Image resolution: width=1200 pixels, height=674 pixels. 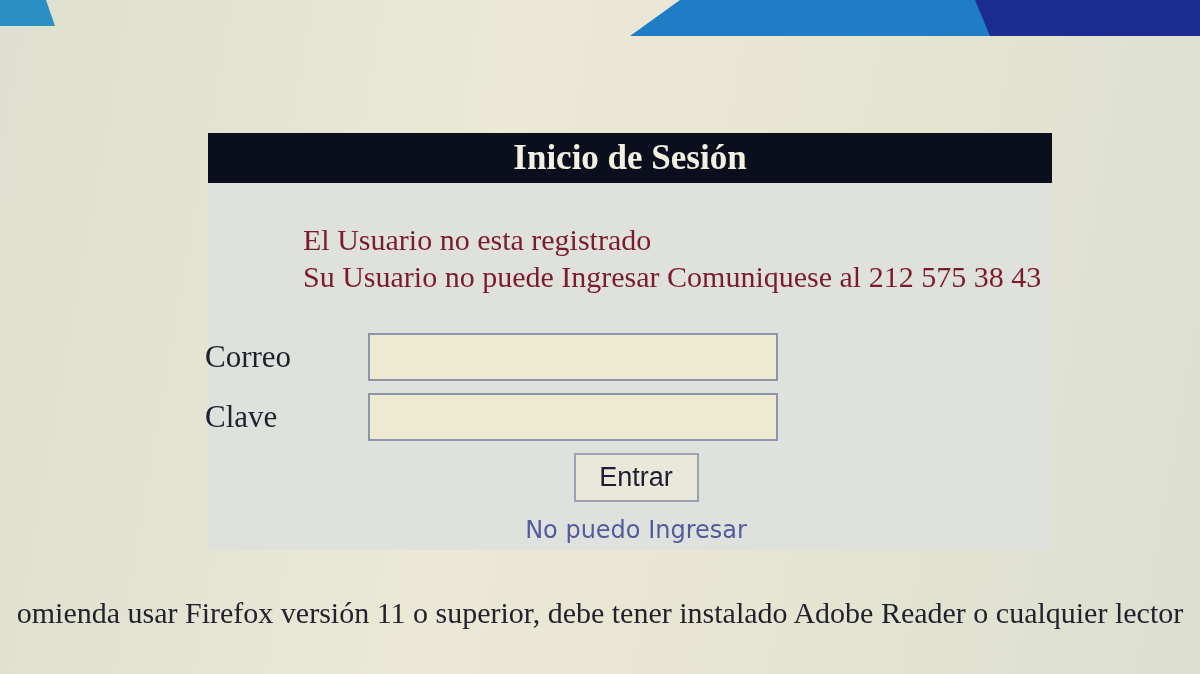 I want to click on banner-corner-drawing, so click(x=27, y=13).